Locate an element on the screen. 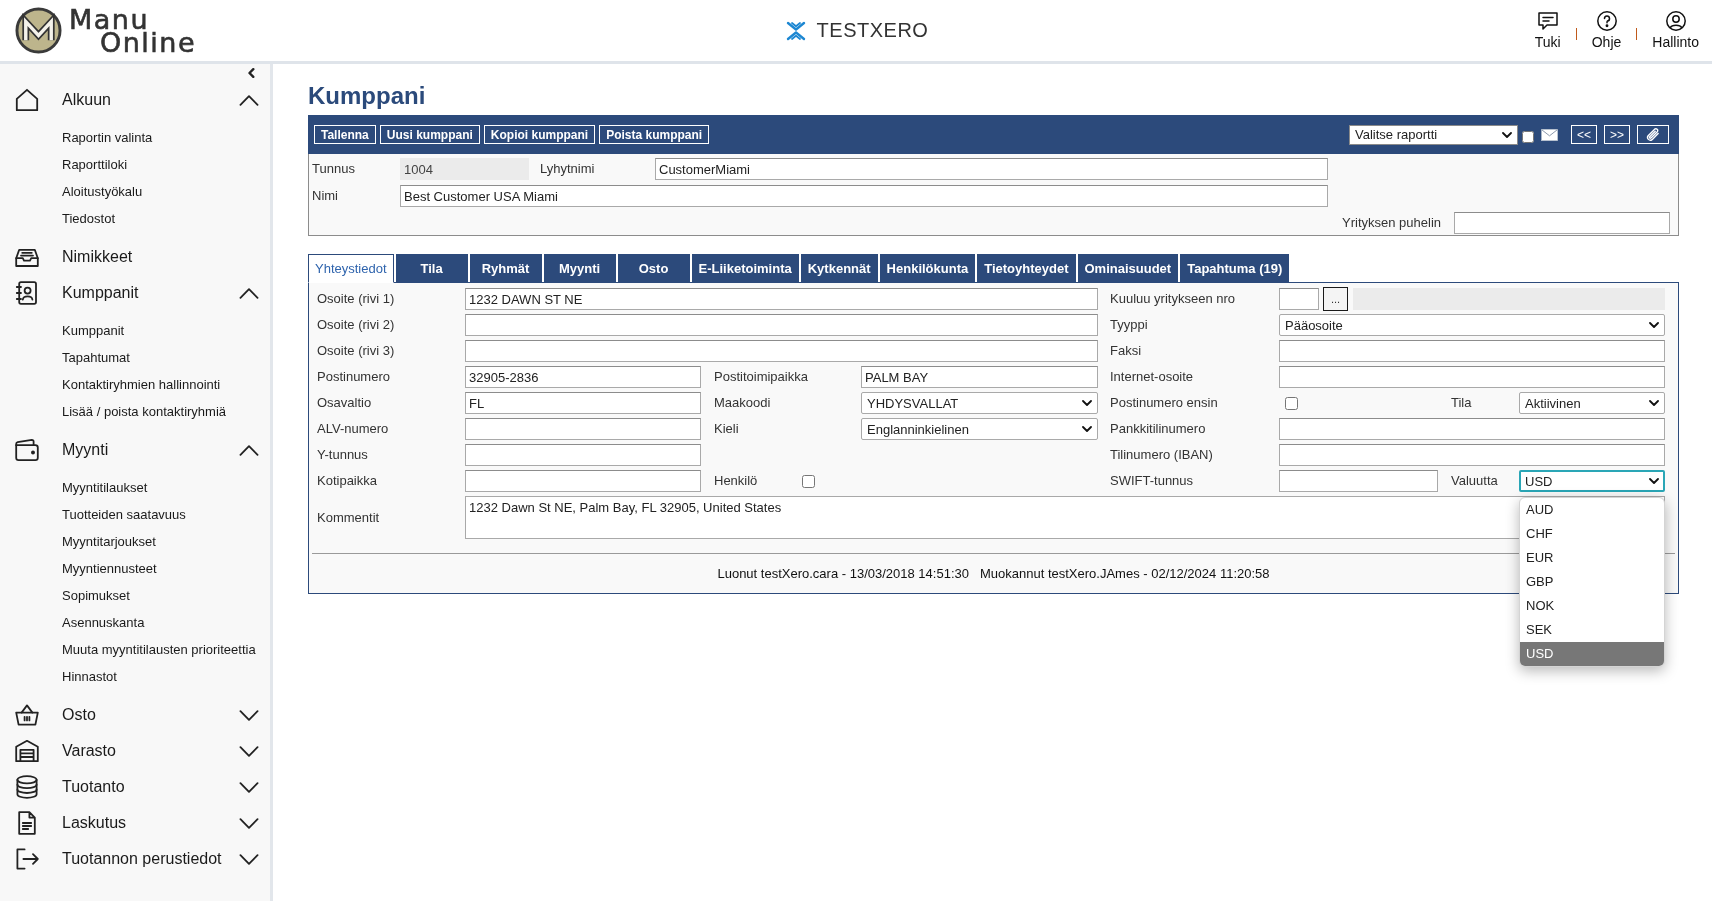 The width and height of the screenshot is (1712, 901). field-label: Tyyppi is located at coordinates (1129, 325).